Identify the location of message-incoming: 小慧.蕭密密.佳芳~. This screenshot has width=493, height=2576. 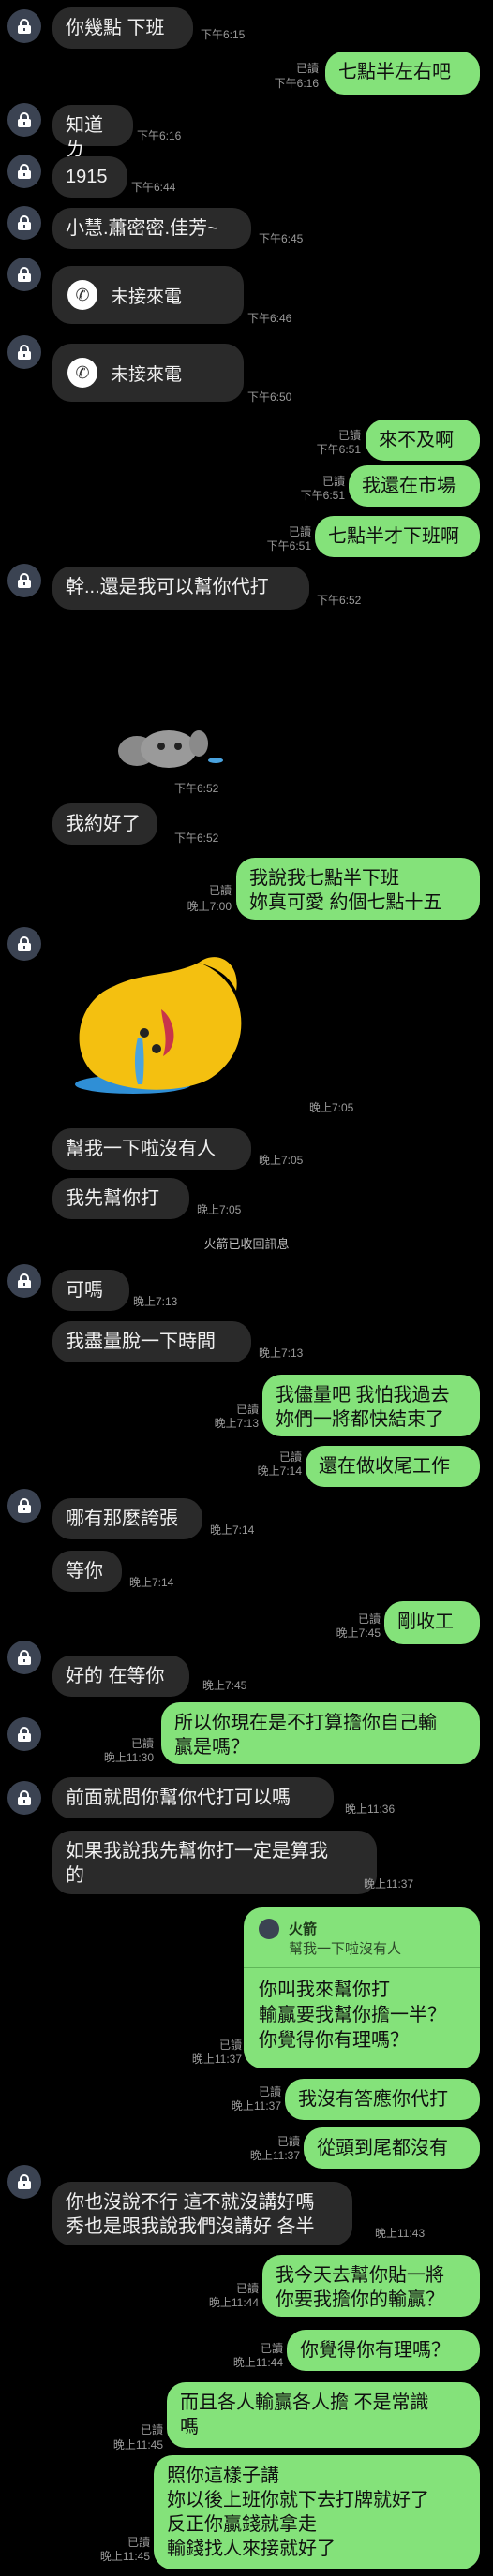
(152, 228).